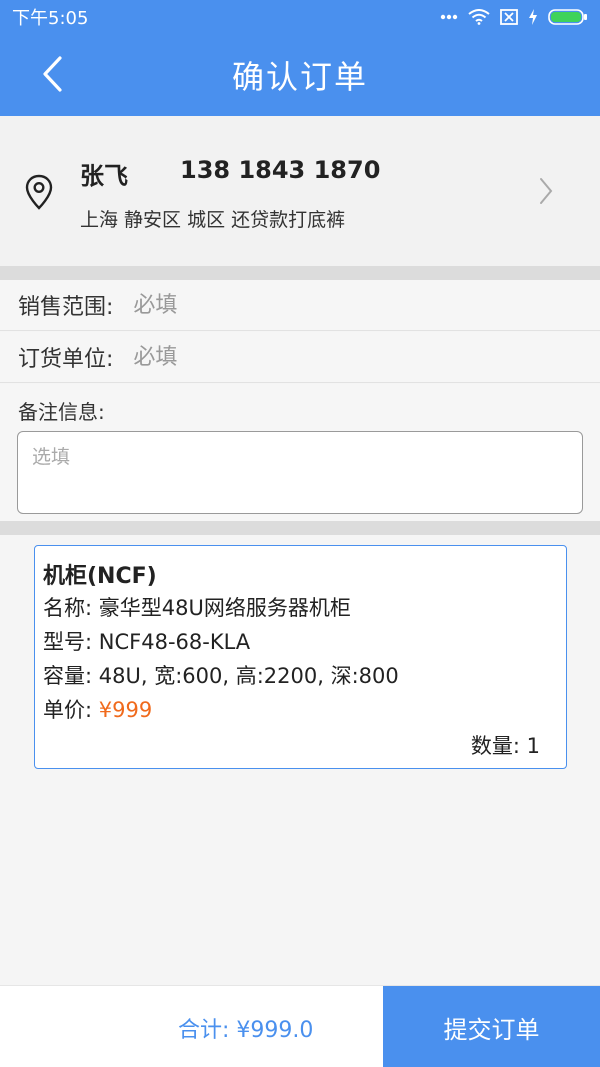  Describe the element at coordinates (68, 710) in the screenshot. I see `product-price-label: 单价:` at that location.